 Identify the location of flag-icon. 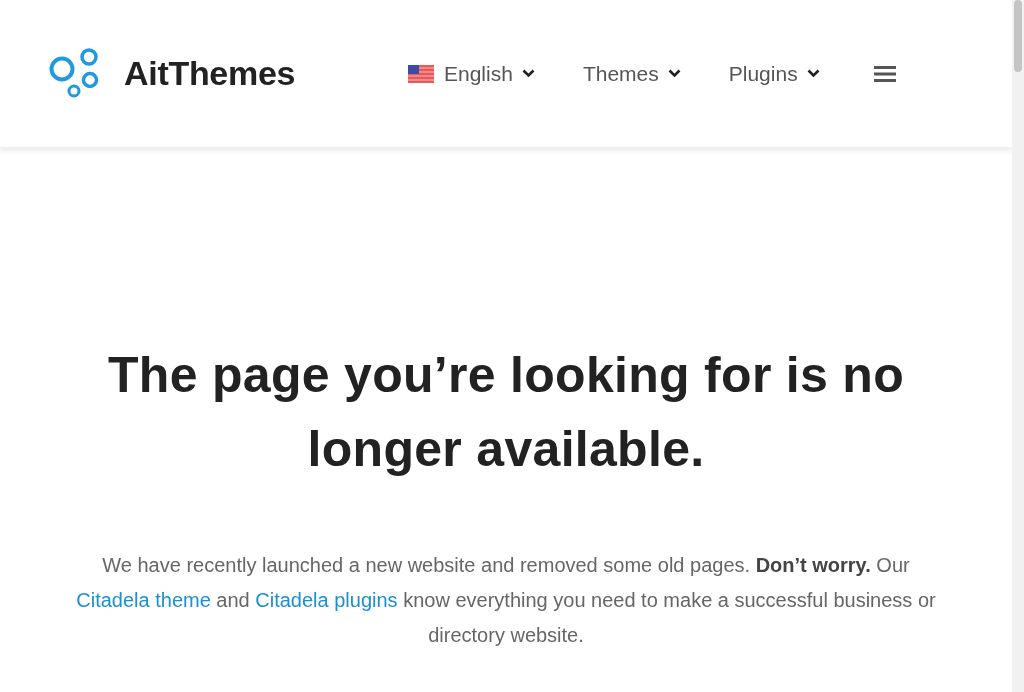
(421, 73).